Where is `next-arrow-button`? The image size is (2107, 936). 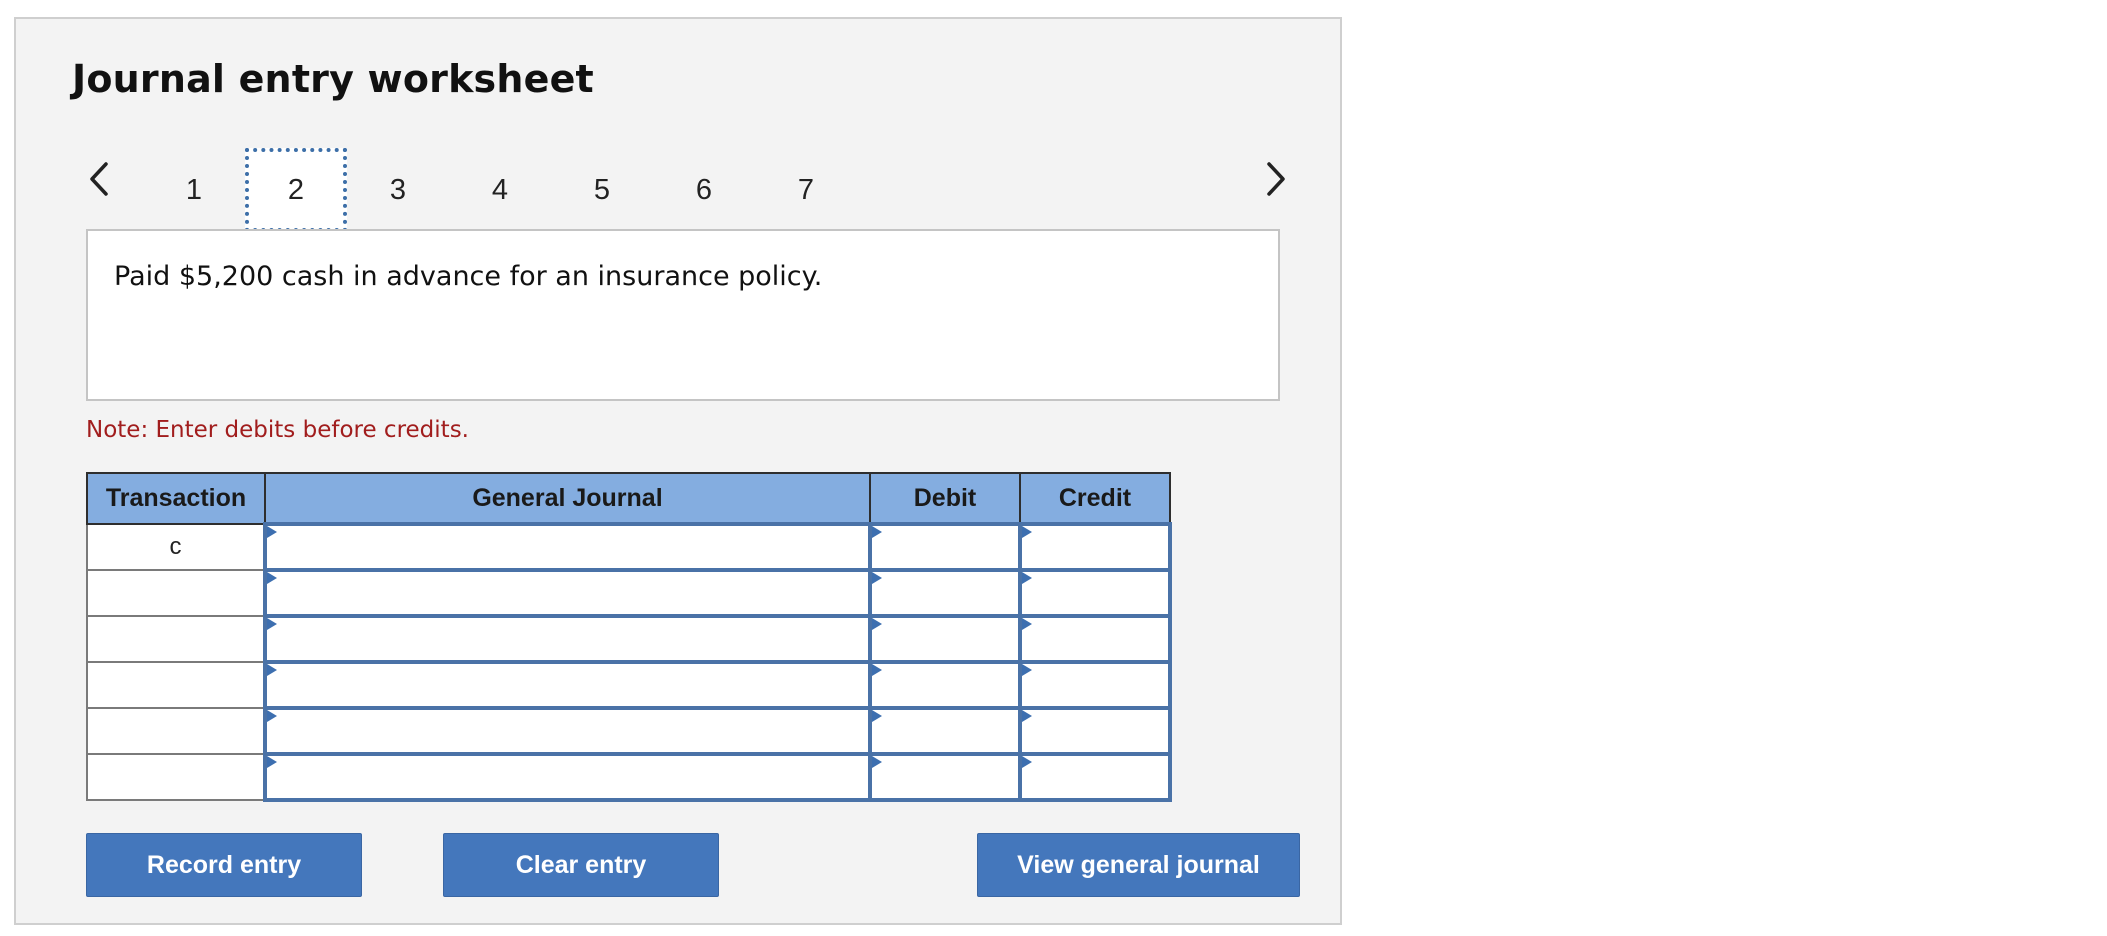 next-arrow-button is located at coordinates (1276, 179).